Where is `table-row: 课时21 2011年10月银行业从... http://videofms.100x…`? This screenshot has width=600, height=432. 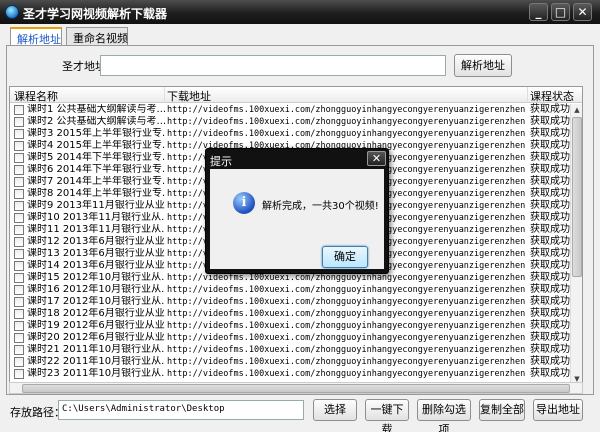 table-row: 课时21 2011年10月银行业从... http://videofms.100x… is located at coordinates (290, 350).